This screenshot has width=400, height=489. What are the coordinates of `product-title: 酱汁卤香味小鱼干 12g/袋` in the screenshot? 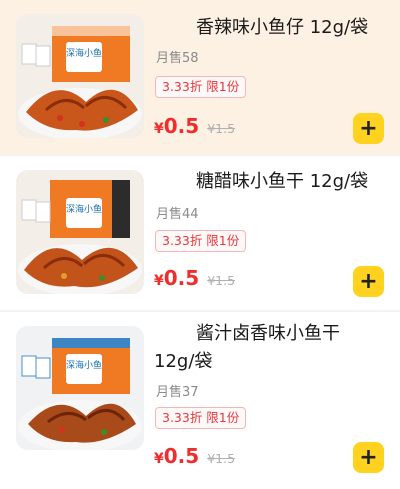 It's located at (273, 348).